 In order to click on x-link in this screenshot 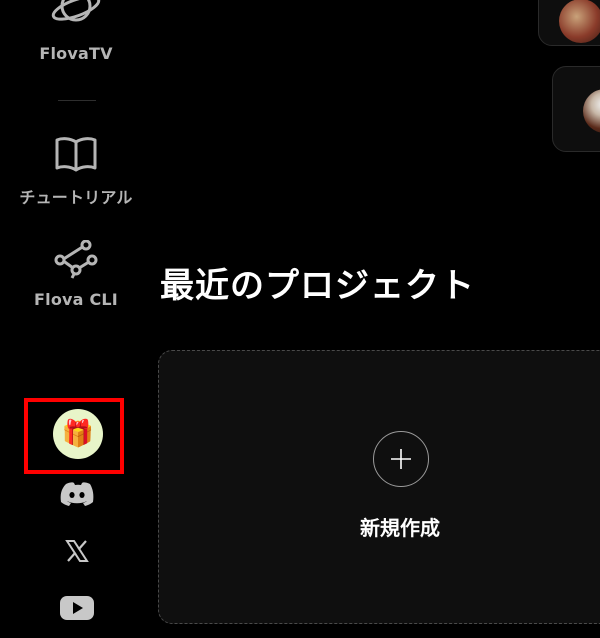, I will do `click(77, 551)`.